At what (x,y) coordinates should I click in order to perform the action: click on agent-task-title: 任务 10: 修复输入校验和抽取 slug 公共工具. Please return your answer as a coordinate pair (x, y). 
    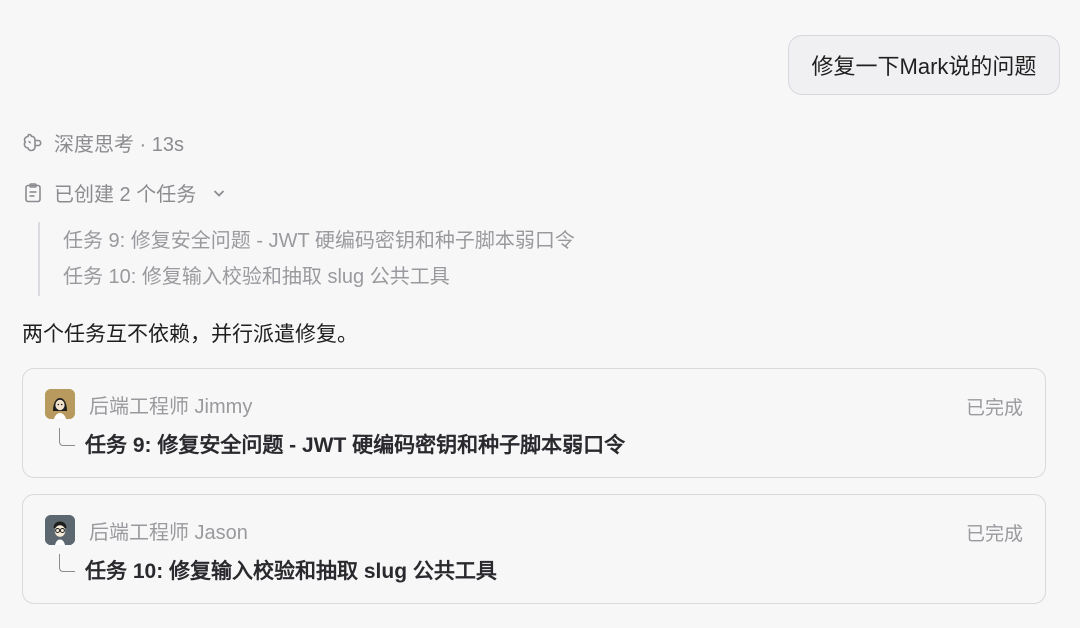
    Looking at the image, I should click on (291, 571).